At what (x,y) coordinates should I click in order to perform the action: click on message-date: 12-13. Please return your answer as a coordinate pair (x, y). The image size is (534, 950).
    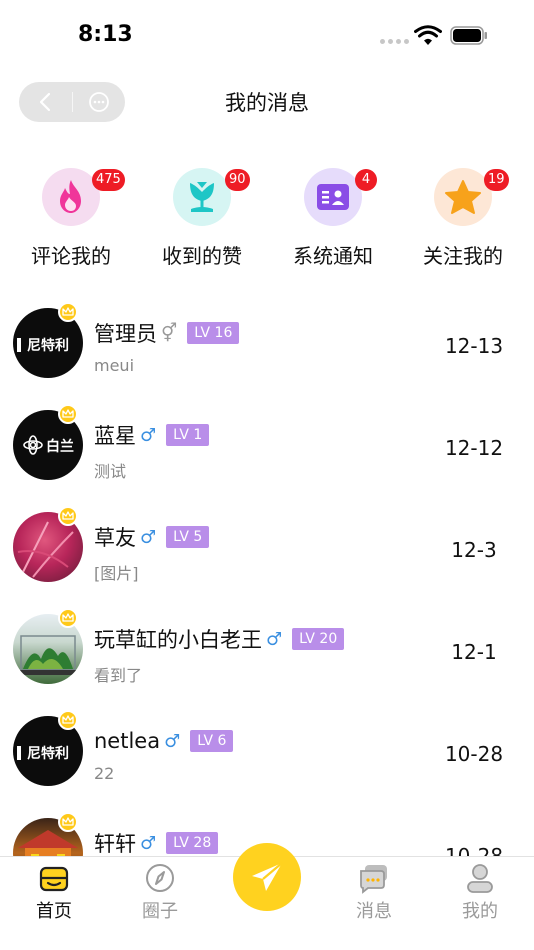
    Looking at the image, I should click on (474, 346).